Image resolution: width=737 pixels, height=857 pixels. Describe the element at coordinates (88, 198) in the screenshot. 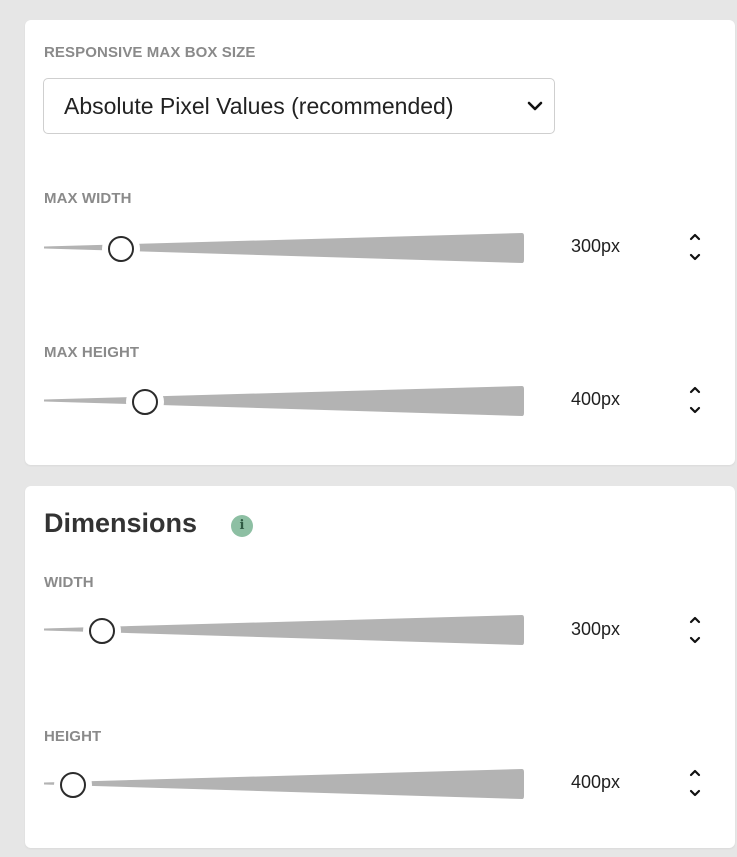

I see `max-width-label: MAX WIDTH` at that location.